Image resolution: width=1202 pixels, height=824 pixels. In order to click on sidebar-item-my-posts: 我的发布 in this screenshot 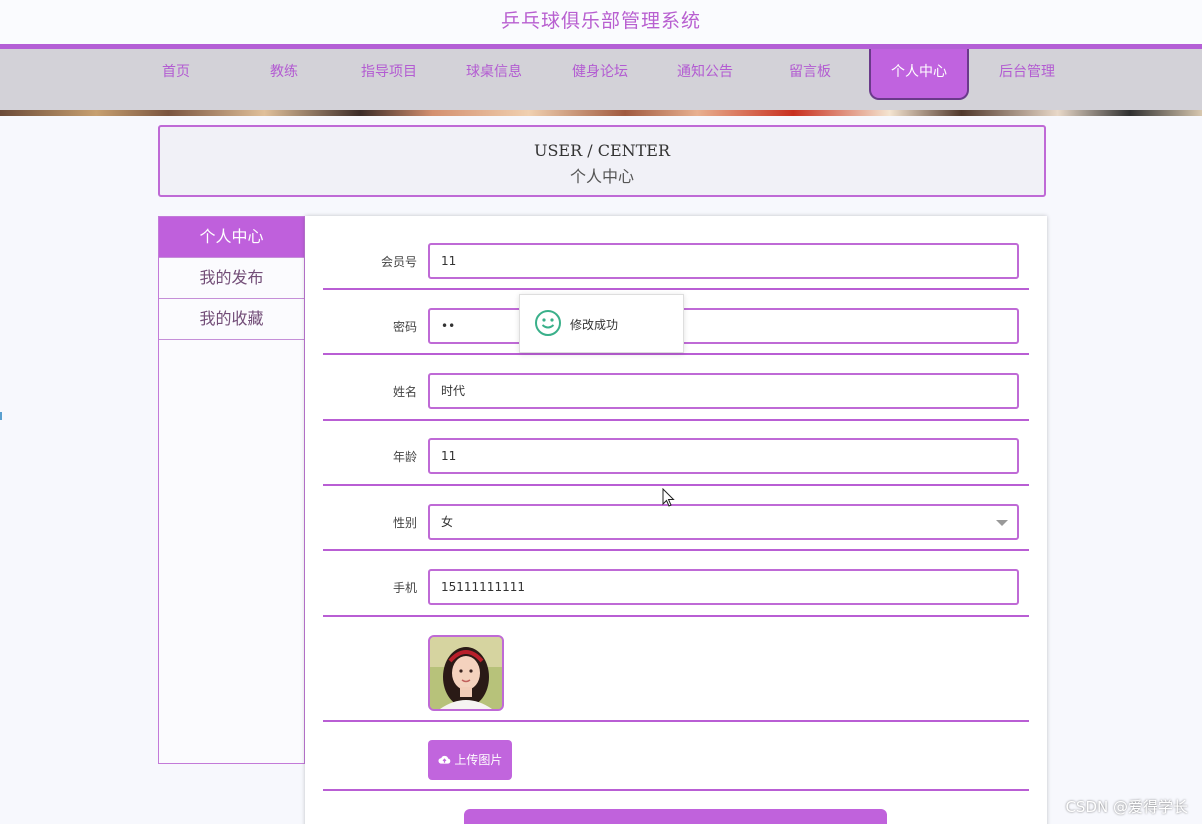, I will do `click(231, 278)`.